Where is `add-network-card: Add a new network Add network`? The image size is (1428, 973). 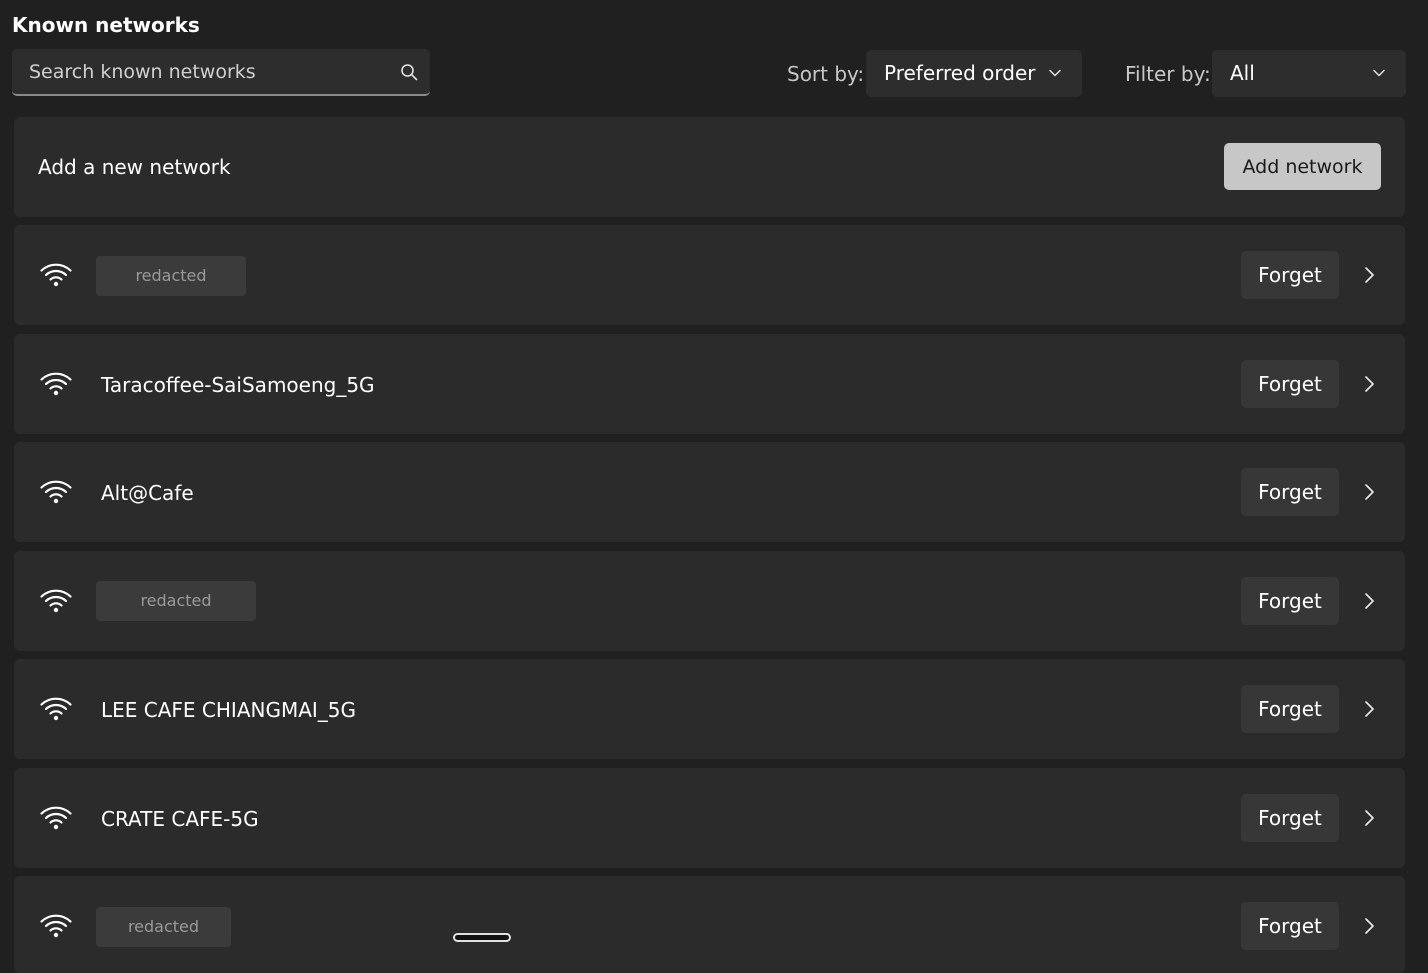
add-network-card: Add a new network Add network is located at coordinates (709, 167).